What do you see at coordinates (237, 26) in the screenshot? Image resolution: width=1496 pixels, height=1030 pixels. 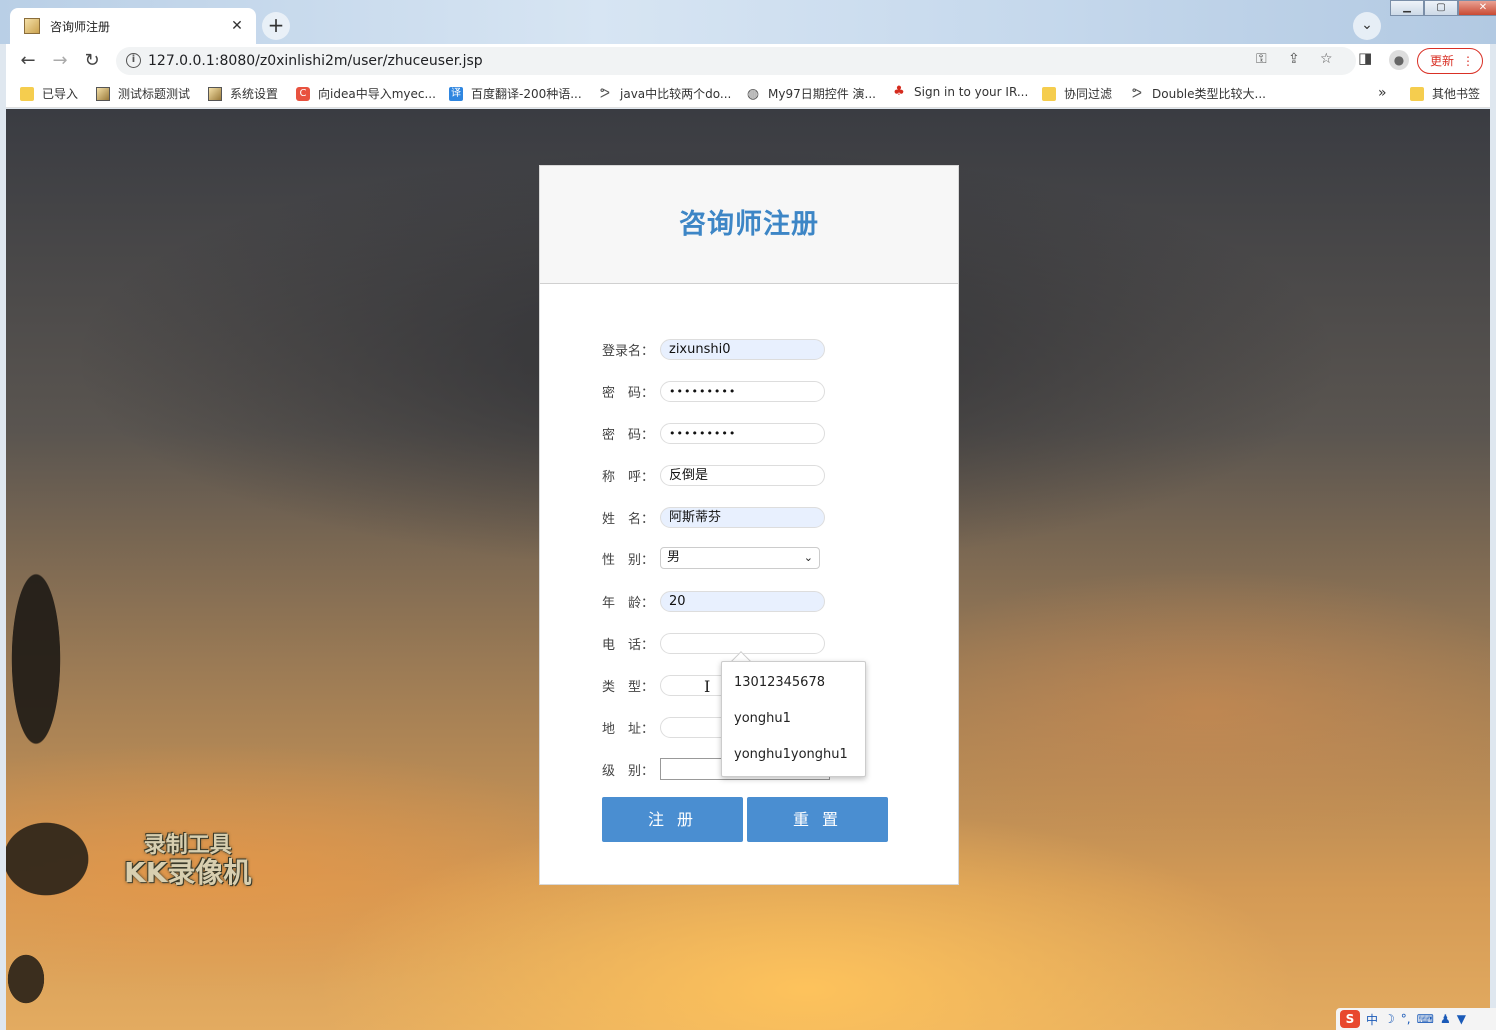 I see `tab-close-icon: ✕` at bounding box center [237, 26].